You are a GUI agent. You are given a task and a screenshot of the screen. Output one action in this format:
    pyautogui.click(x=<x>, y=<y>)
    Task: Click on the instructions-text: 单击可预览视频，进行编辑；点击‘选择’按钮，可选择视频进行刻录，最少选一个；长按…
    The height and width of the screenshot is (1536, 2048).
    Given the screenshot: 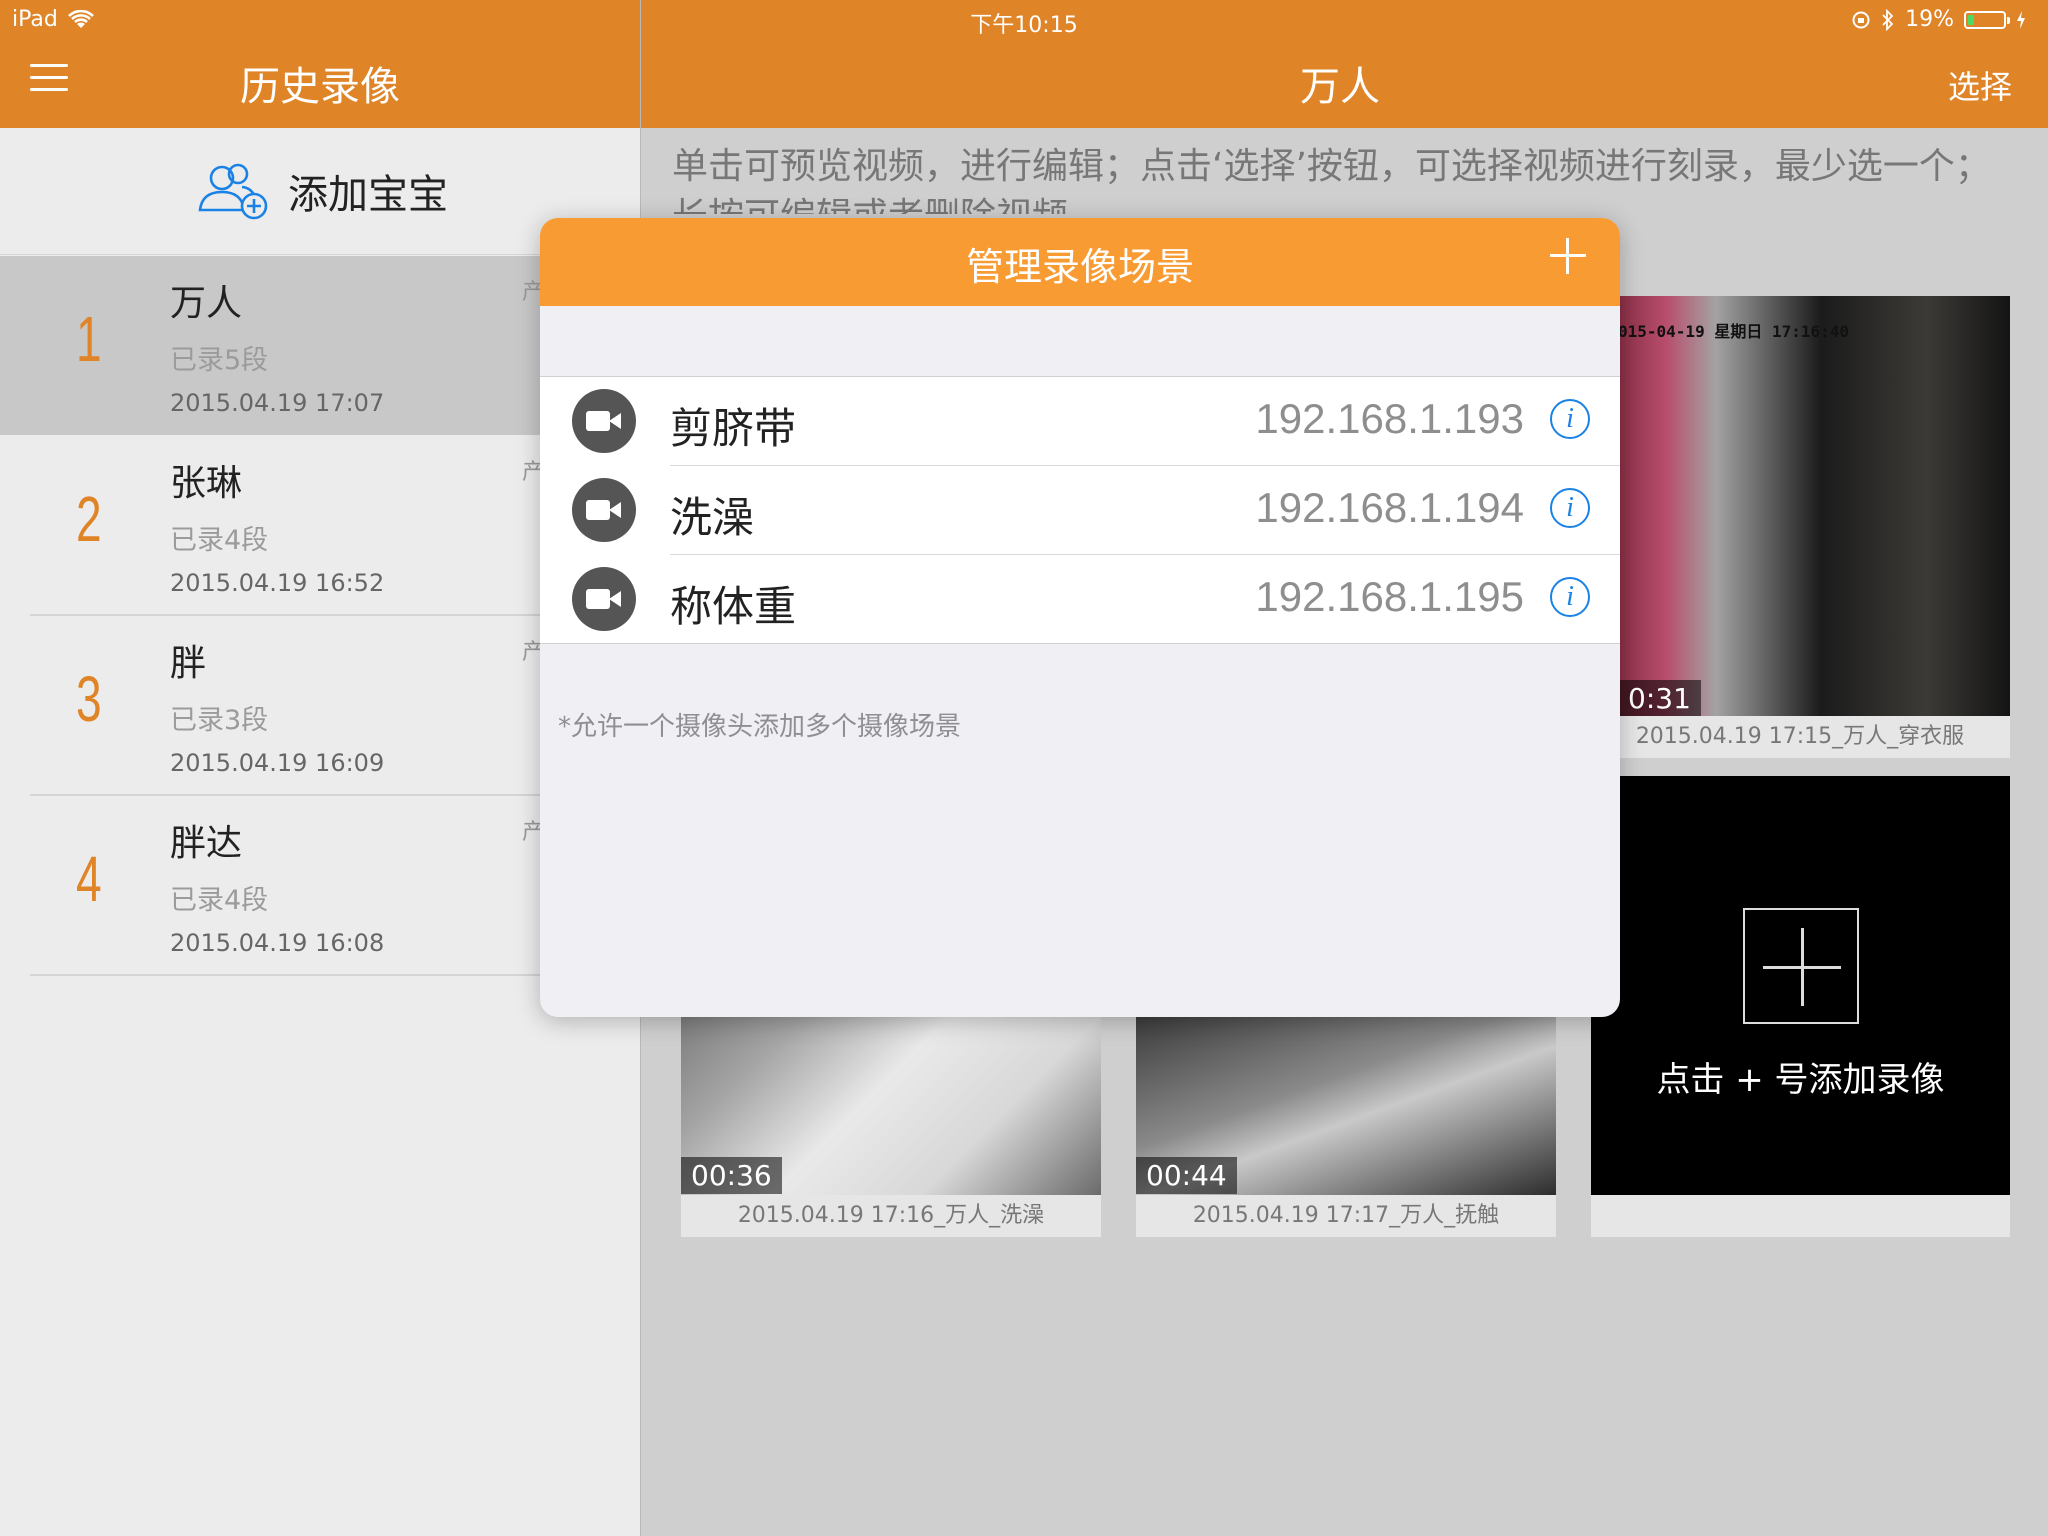 What is the action you would take?
    pyautogui.click(x=1331, y=180)
    